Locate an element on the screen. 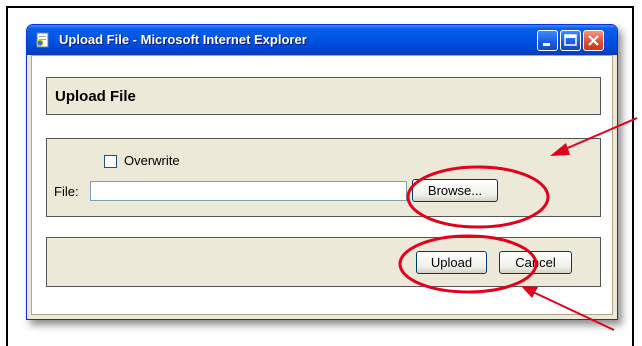 Image resolution: width=642 pixels, height=346 pixels. minimize-icon is located at coordinates (546, 44).